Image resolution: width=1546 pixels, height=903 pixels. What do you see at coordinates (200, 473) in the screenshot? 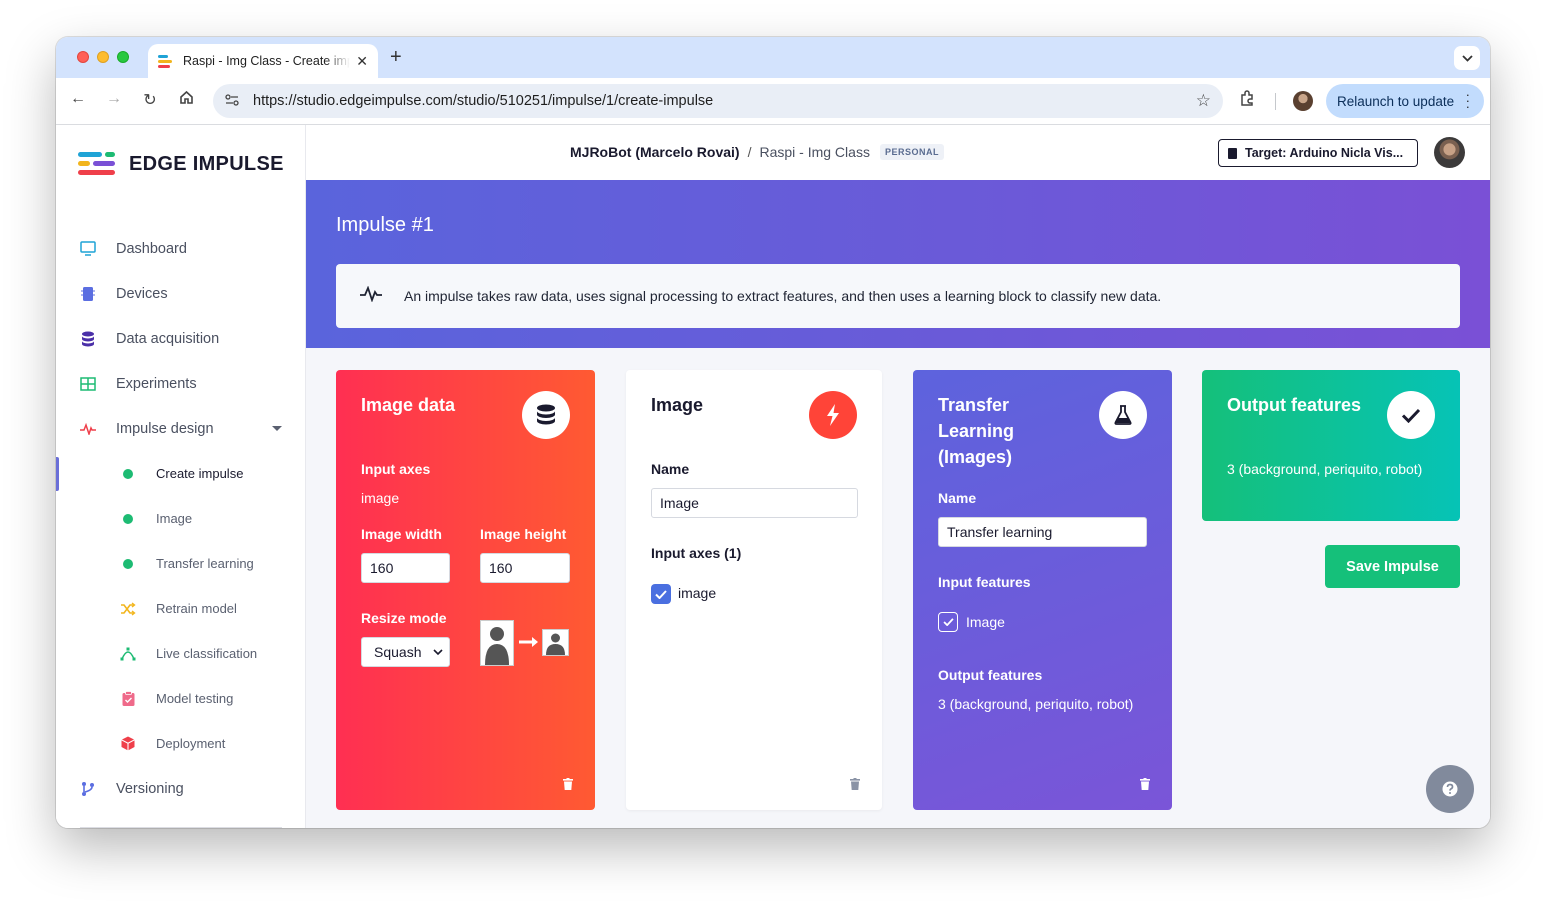
I see `sidebar-item-label: Create impulse` at bounding box center [200, 473].